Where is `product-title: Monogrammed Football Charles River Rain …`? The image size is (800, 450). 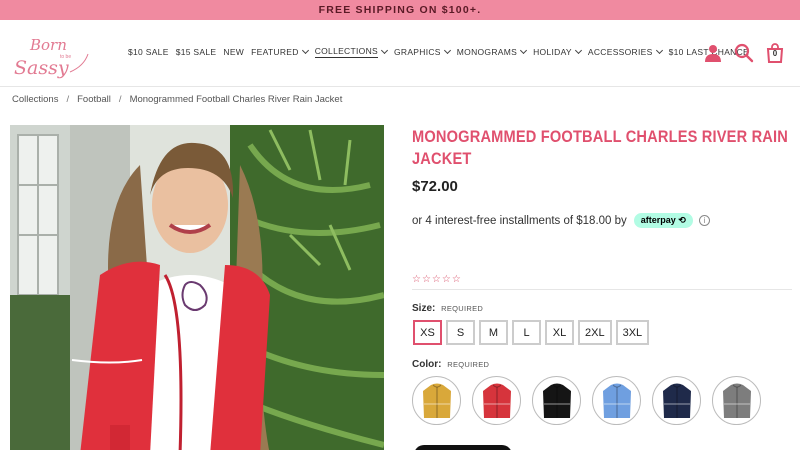 product-title: Monogrammed Football Charles River Rain … is located at coordinates (600, 147).